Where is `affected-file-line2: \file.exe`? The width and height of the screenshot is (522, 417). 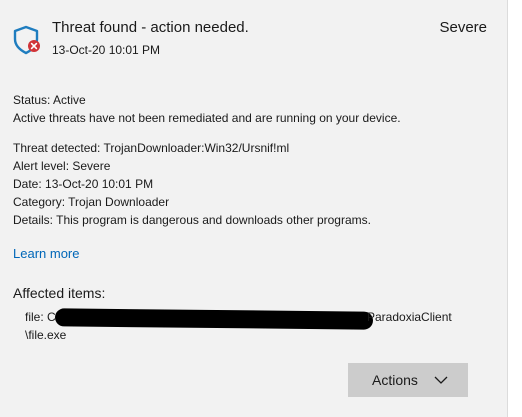 affected-file-line2: \file.exe is located at coordinates (46, 335).